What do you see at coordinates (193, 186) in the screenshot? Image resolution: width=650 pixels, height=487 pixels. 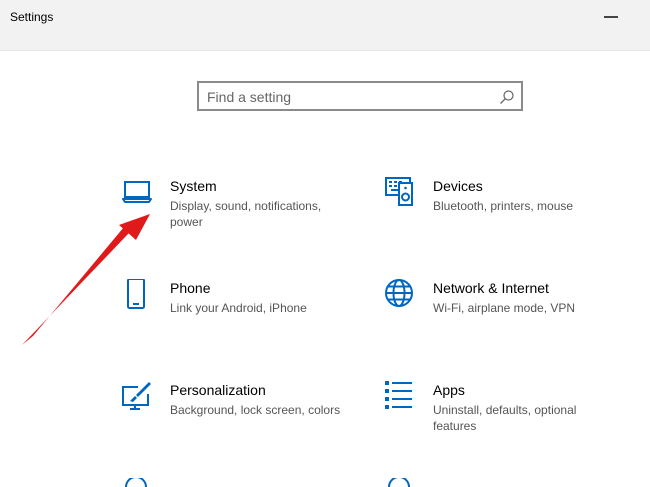 I see `tile-system-title: System` at bounding box center [193, 186].